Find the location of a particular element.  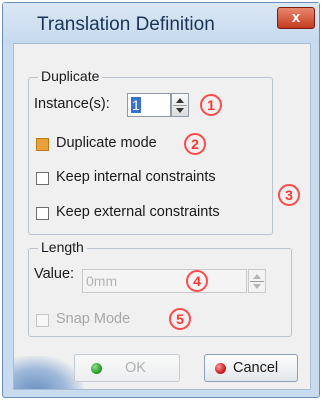

title-bar: Translation Definition x is located at coordinates (161, 23).